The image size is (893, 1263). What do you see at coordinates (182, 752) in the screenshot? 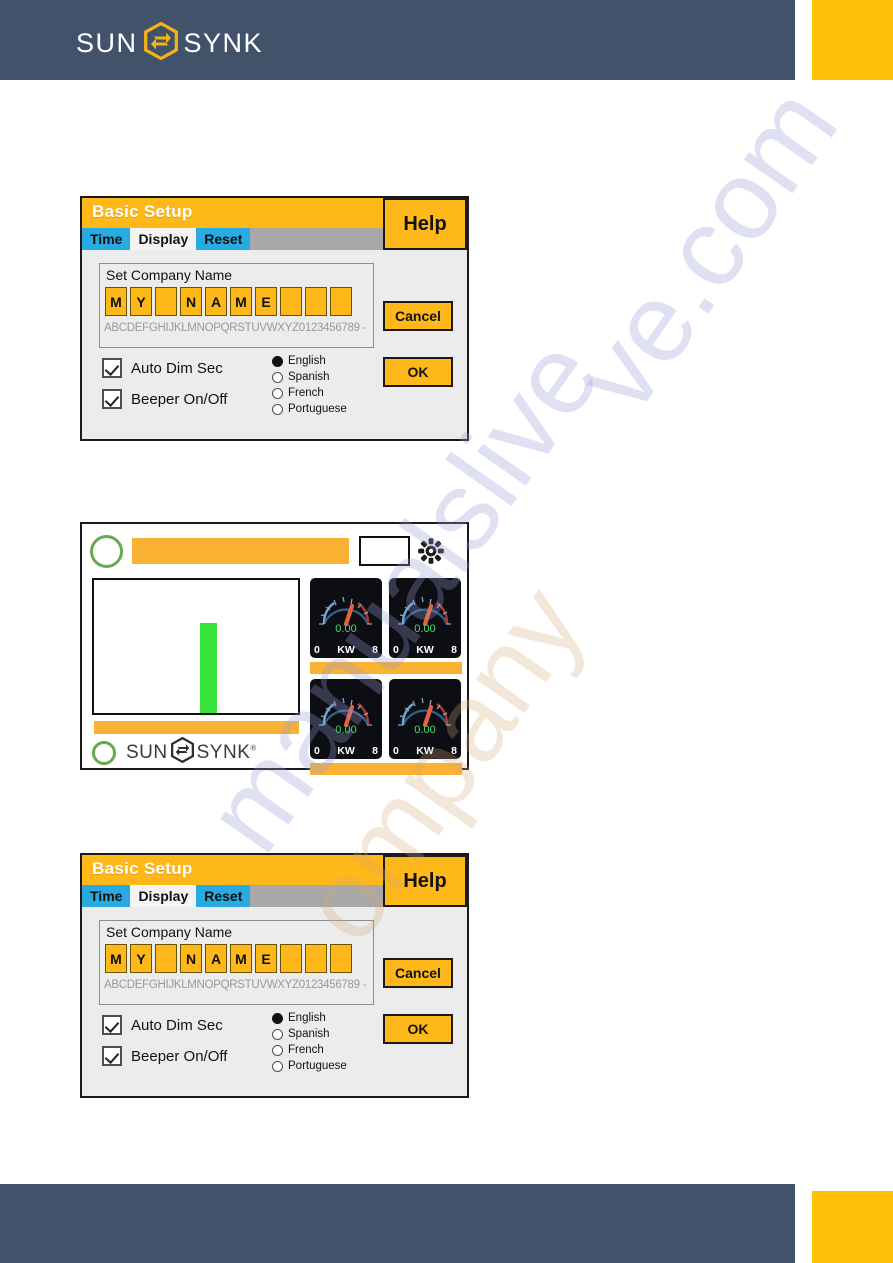
I see `sunsynk-hexagon-logo-icon-dark` at bounding box center [182, 752].